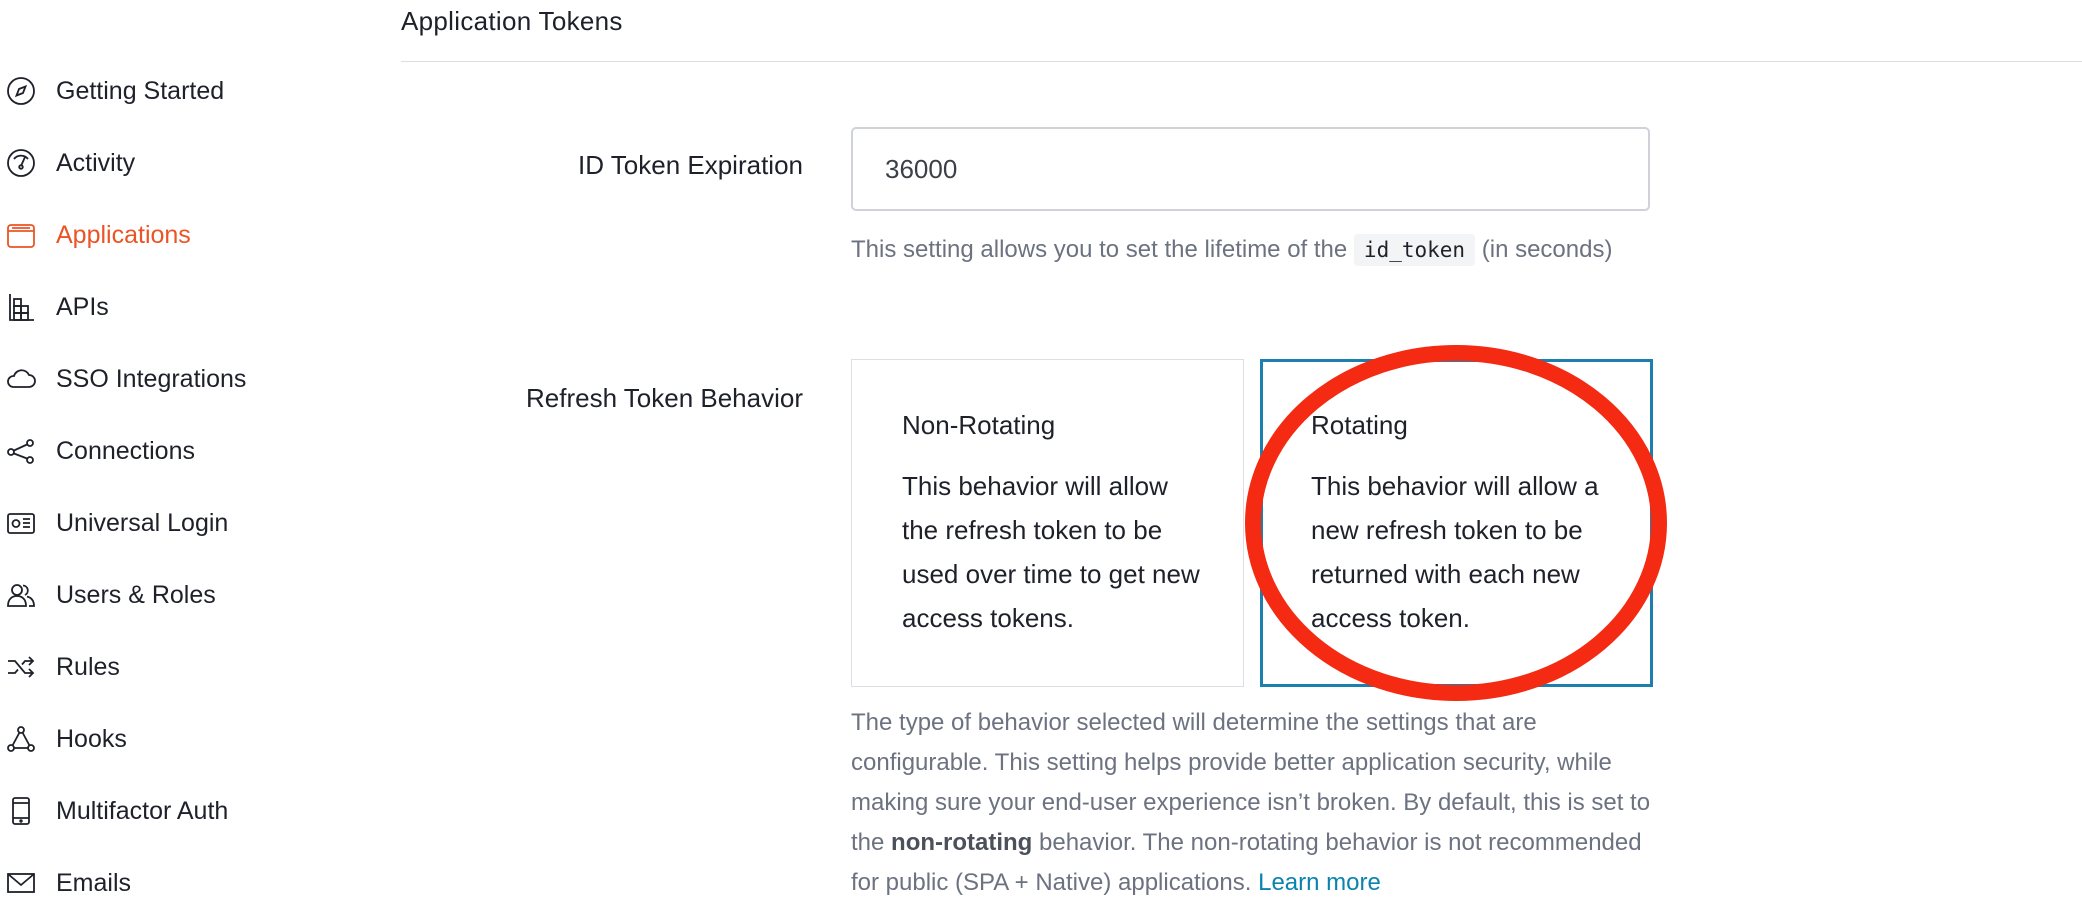 This screenshot has width=2082, height=906. Describe the element at coordinates (512, 21) in the screenshot. I see `section-title: Application Tokens` at that location.